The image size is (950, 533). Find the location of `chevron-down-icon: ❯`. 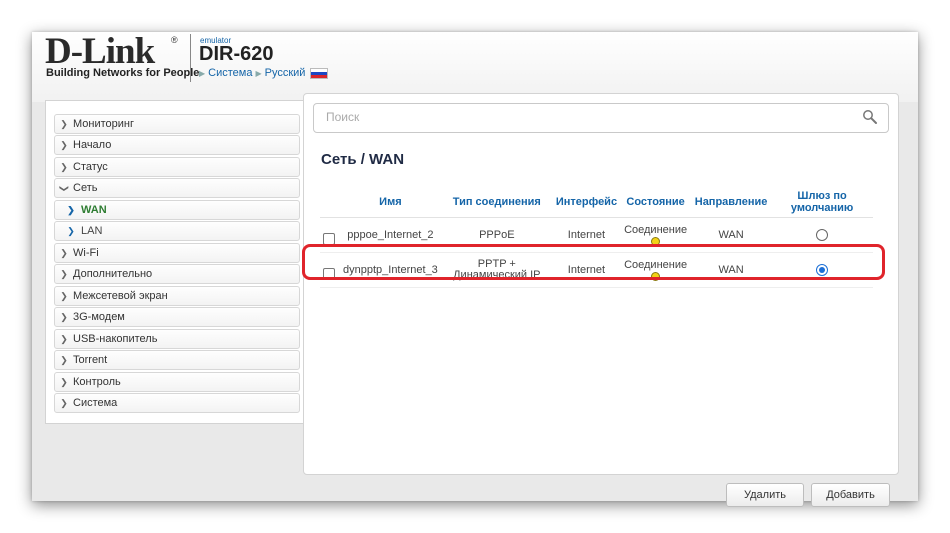

chevron-down-icon: ❯ is located at coordinates (64, 188).